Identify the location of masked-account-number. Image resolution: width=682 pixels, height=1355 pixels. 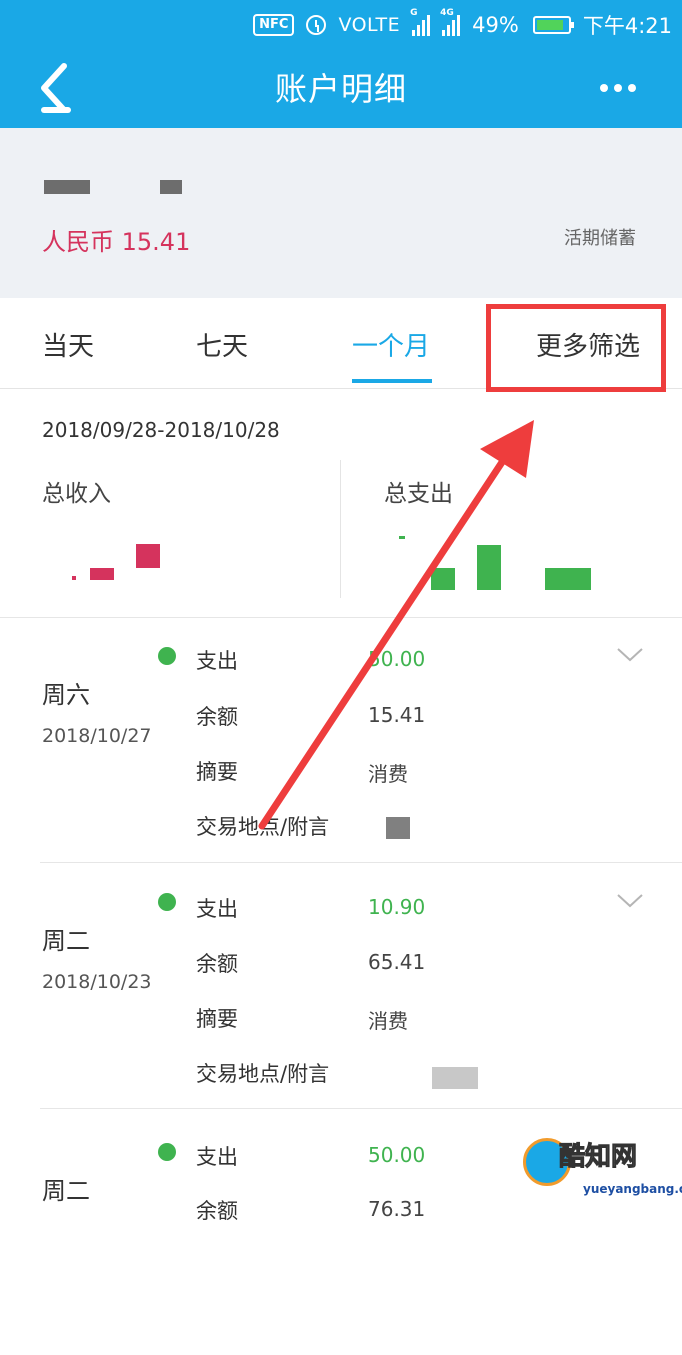
(113, 187).